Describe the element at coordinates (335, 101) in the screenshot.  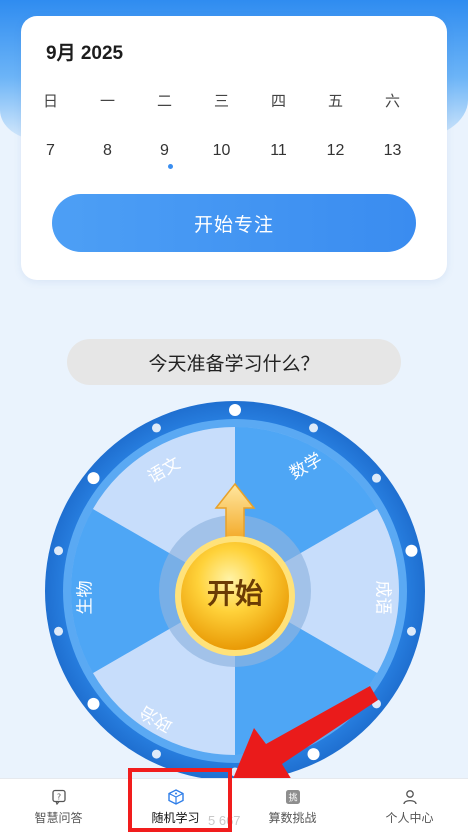
I see `weekday-fri: 五` at that location.